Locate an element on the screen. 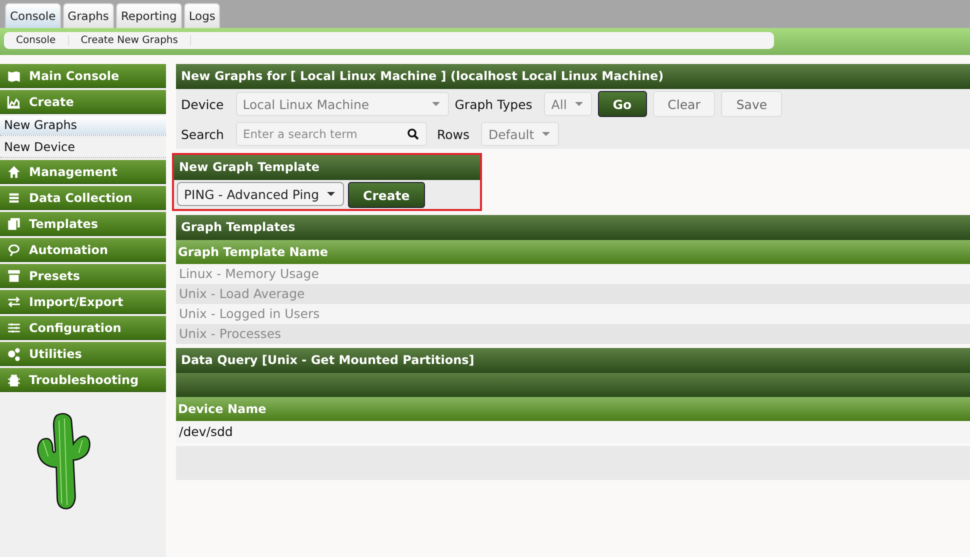 This screenshot has height=557, width=970. field-label: Search is located at coordinates (202, 134).